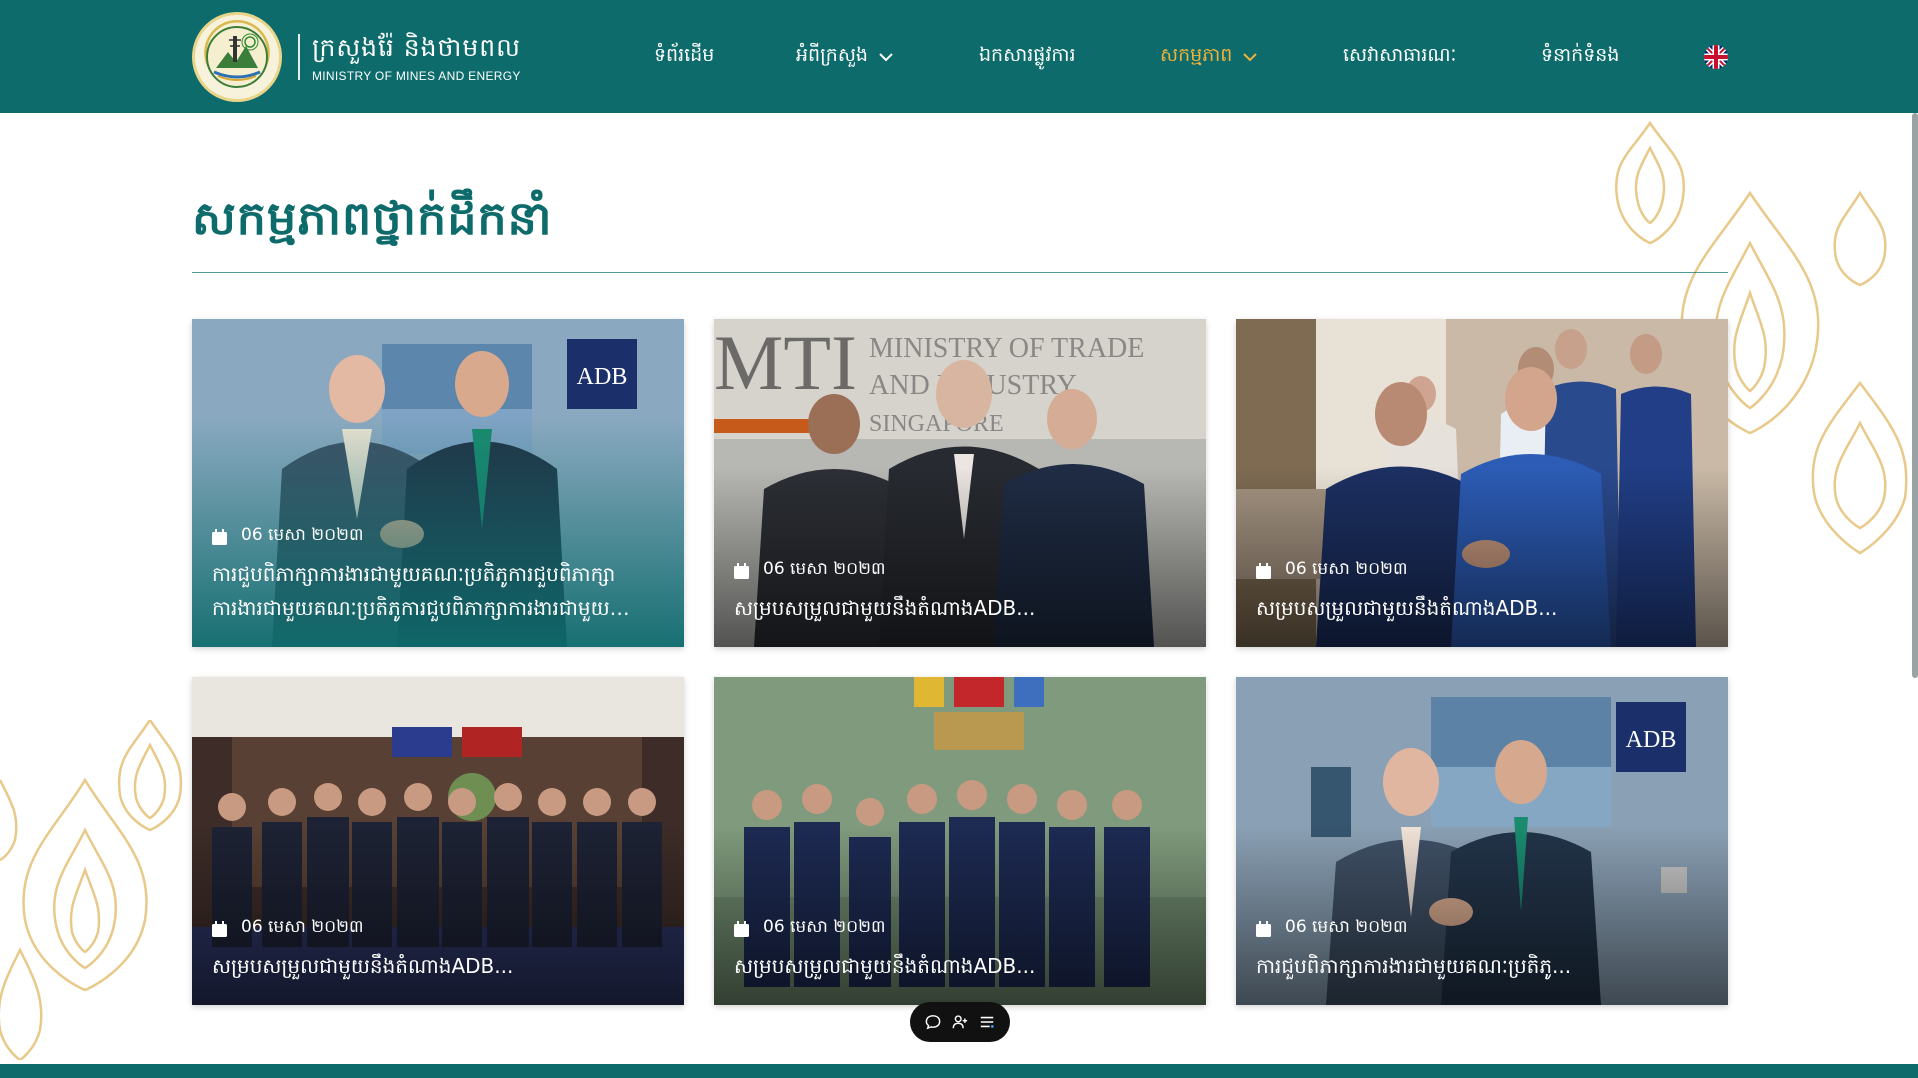 Image resolution: width=1918 pixels, height=1078 pixels. I want to click on nav-contact-label: ទំនាក់ទំនង, so click(1580, 55).